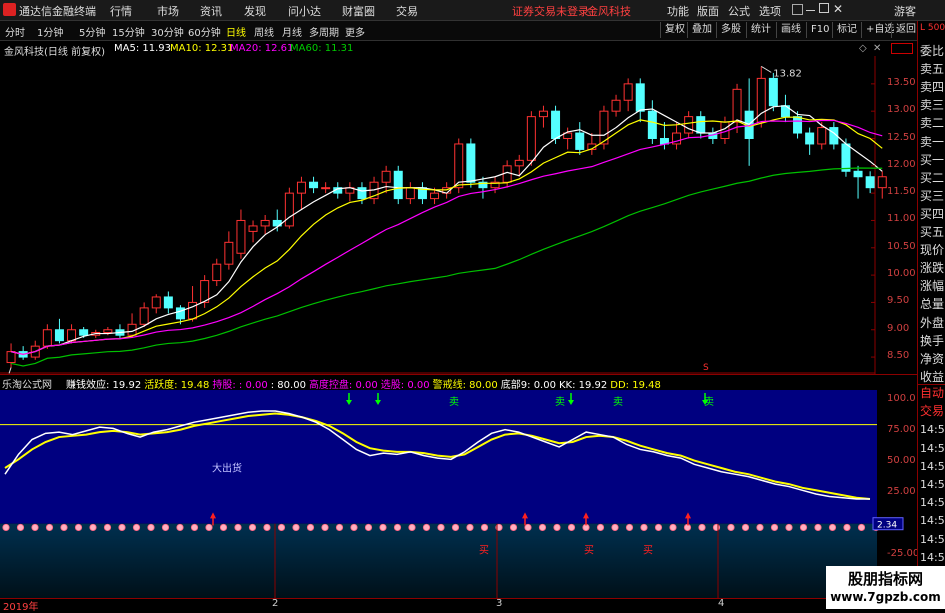  I want to click on tab-intraday: 分时, so click(15, 31).